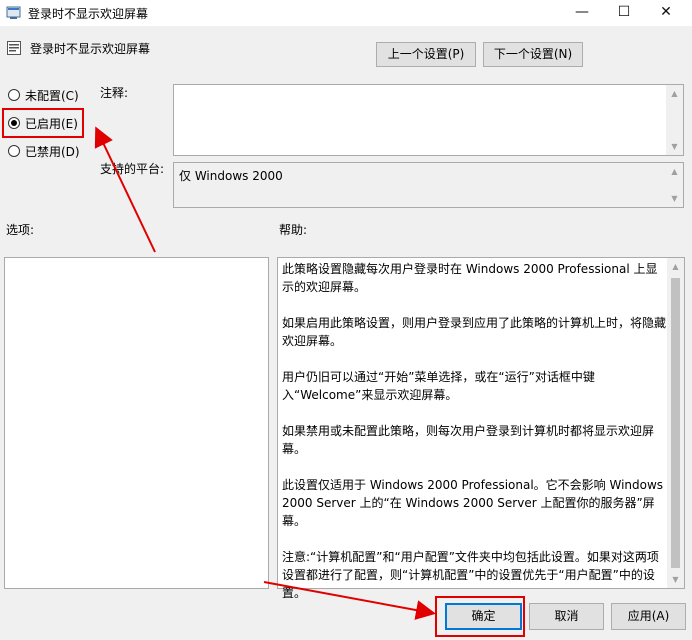 The image size is (692, 640). What do you see at coordinates (52, 95) in the screenshot?
I see `radio-not-configured-label: 未配置(C)` at bounding box center [52, 95].